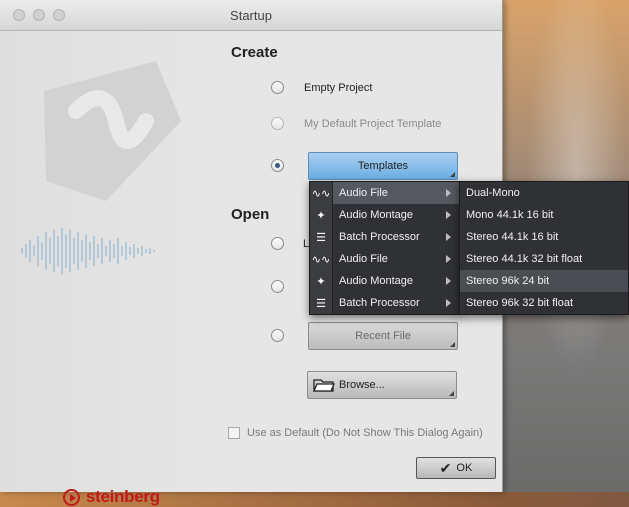 This screenshot has height=507, width=629. I want to click on submenu-item-label: Dual-Mono, so click(493, 193).